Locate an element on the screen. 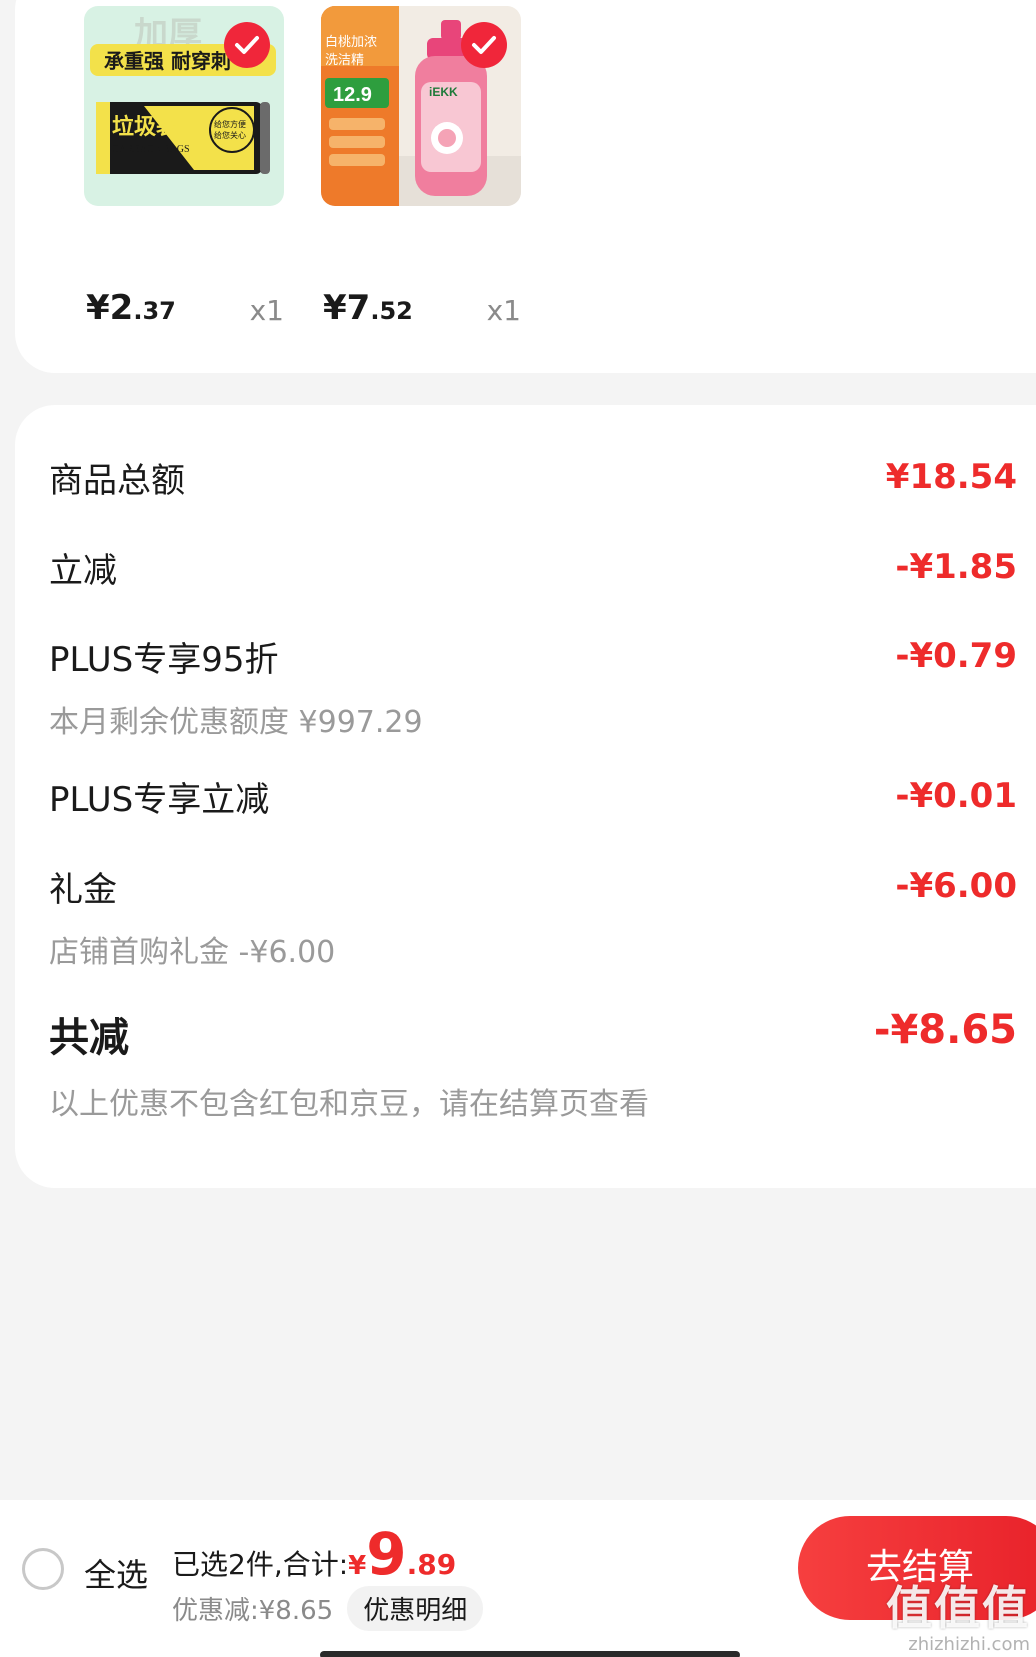  product-price-row: ¥2.37 x1 is located at coordinates (184, 313).